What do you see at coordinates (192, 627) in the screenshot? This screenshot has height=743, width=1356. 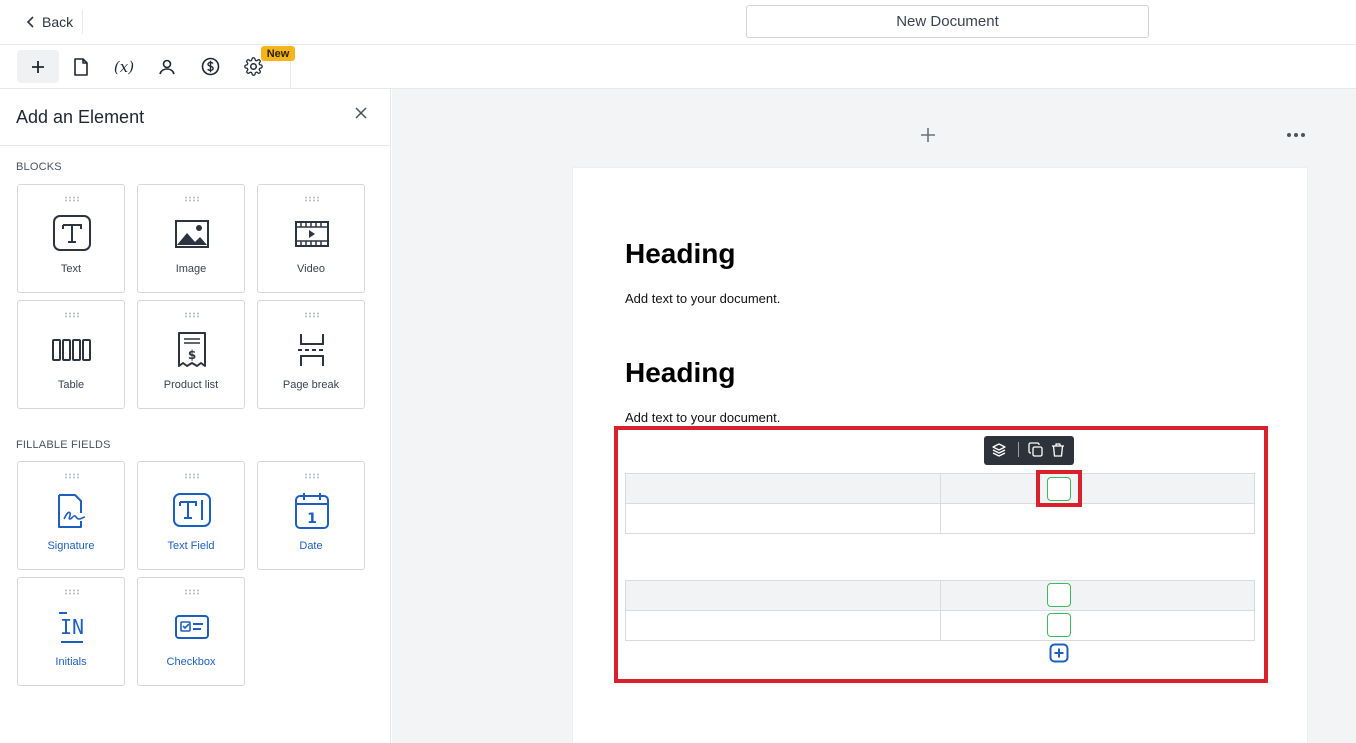 I see `checkbox-icon` at bounding box center [192, 627].